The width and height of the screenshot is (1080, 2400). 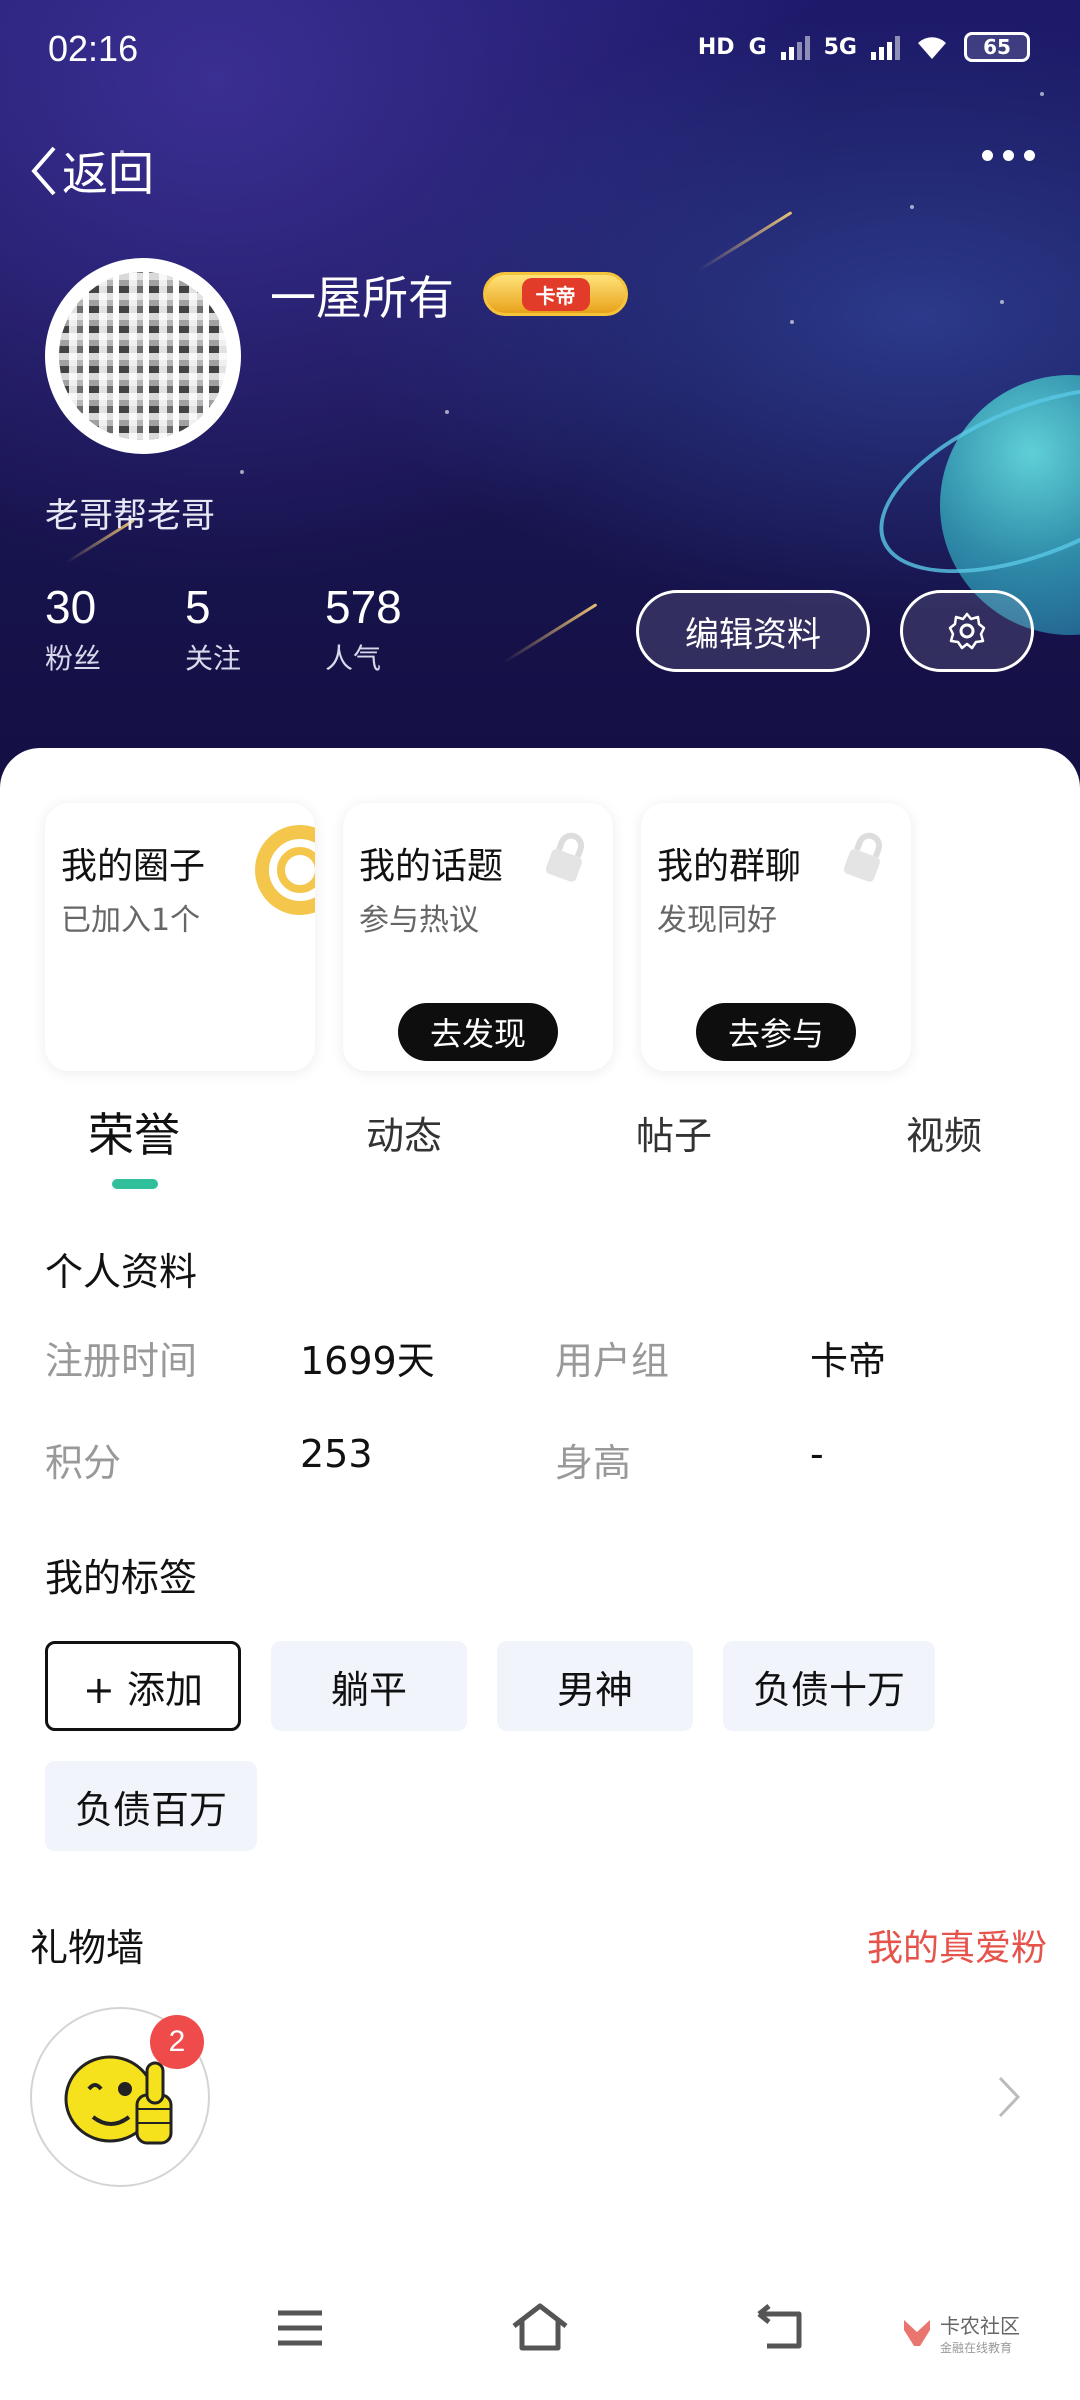 I want to click on feature-cards: 我的圈子 已加入1个 我的话题 参与热议 去发现 我的群聊 发现同好 去参与, so click(x=478, y=937).